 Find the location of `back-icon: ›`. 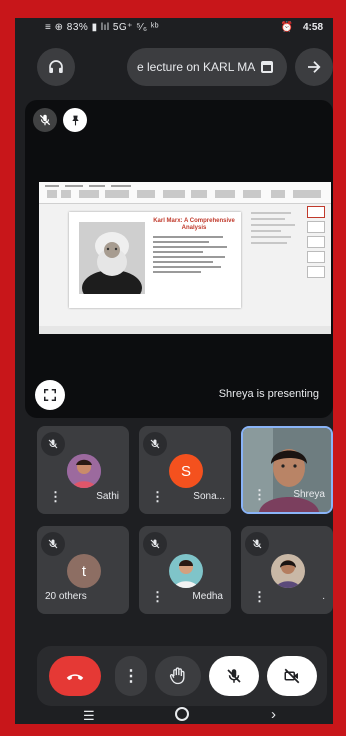

back-icon: › is located at coordinates (273, 714).